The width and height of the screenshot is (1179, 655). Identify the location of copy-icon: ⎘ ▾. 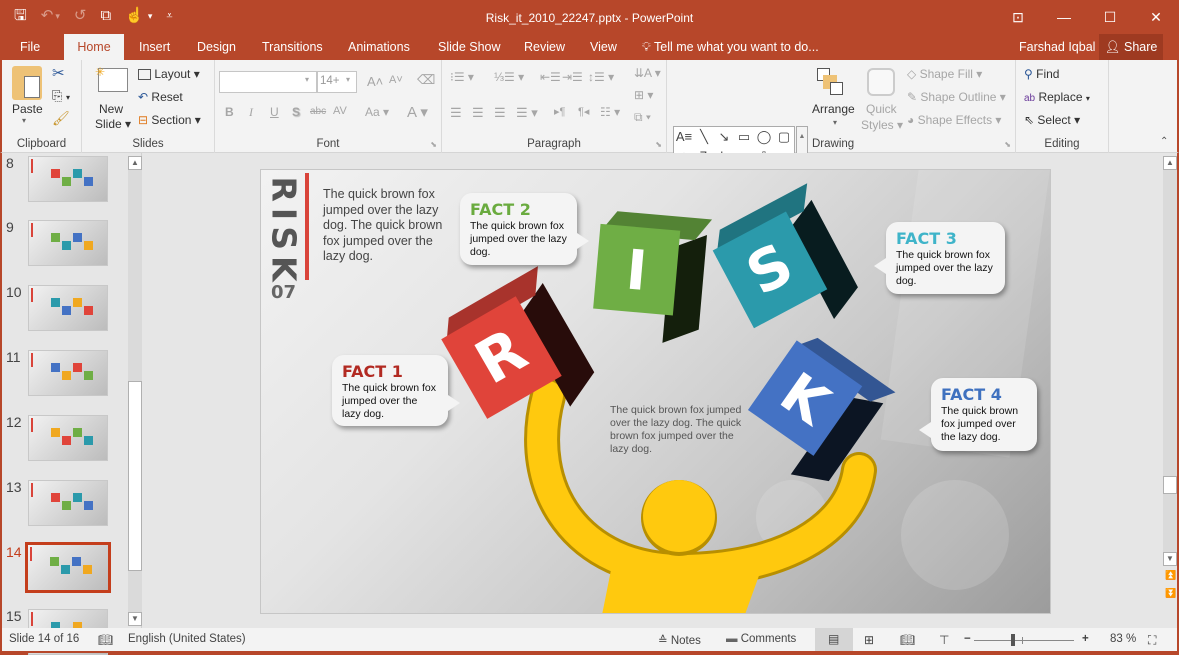
(61, 96).